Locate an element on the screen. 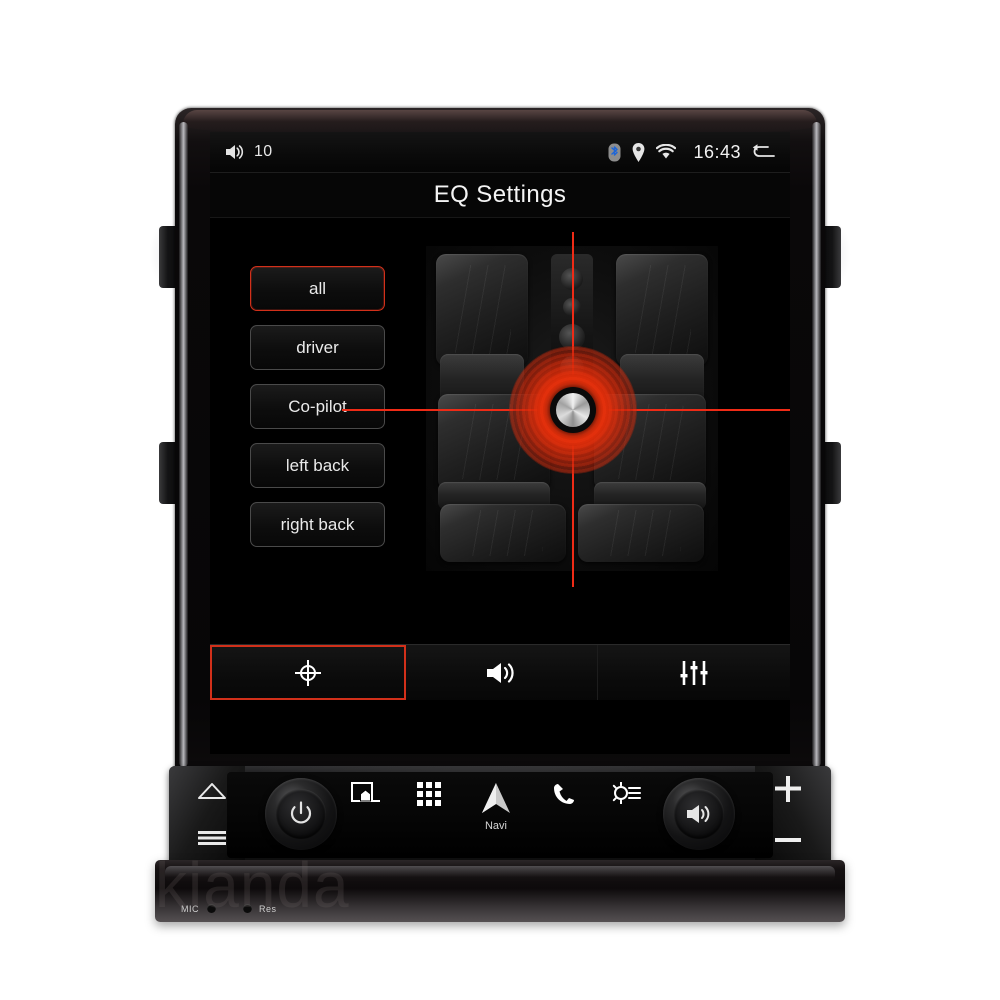 The width and height of the screenshot is (1000, 1000). volume-knob is located at coordinates (699, 814).